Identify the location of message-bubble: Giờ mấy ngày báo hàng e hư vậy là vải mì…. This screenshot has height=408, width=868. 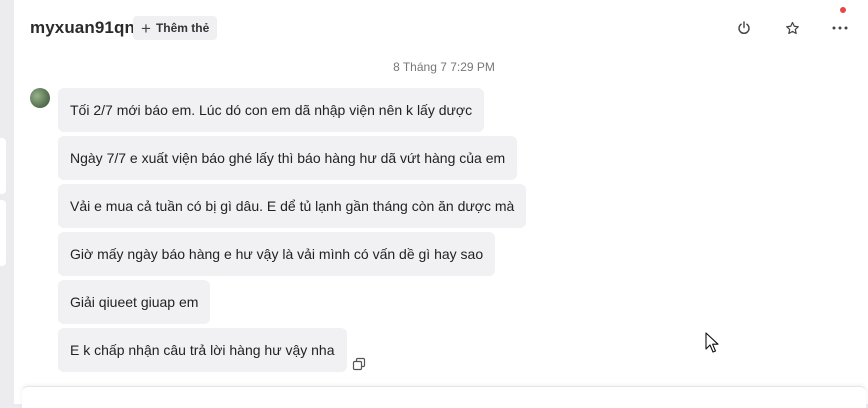
(277, 254).